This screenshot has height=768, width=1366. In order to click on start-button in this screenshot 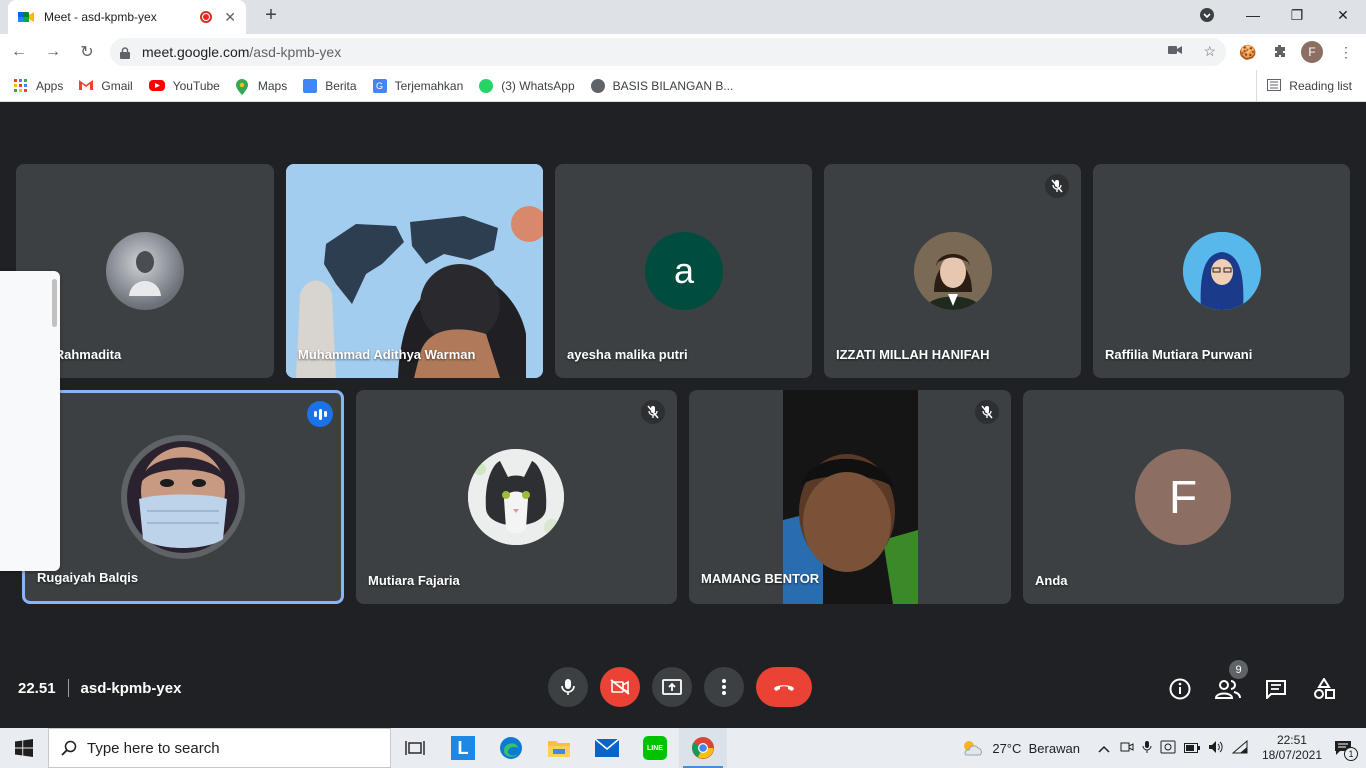, I will do `click(24, 748)`.